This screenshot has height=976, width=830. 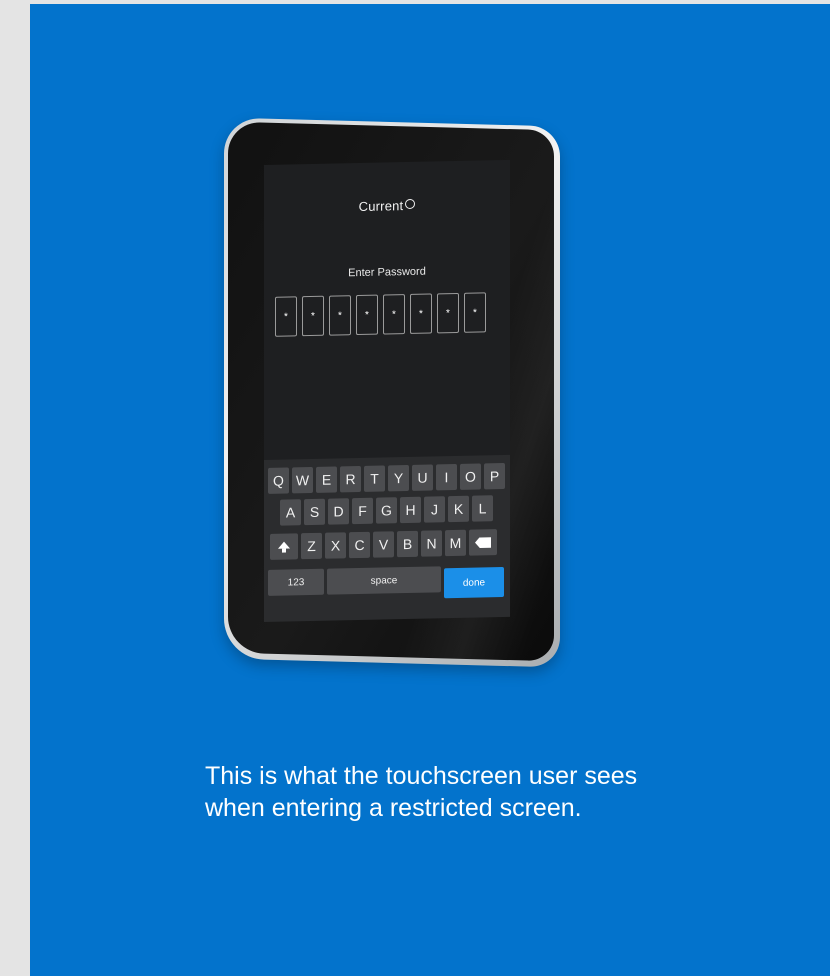 What do you see at coordinates (302, 480) in the screenshot?
I see `key-w: W` at bounding box center [302, 480].